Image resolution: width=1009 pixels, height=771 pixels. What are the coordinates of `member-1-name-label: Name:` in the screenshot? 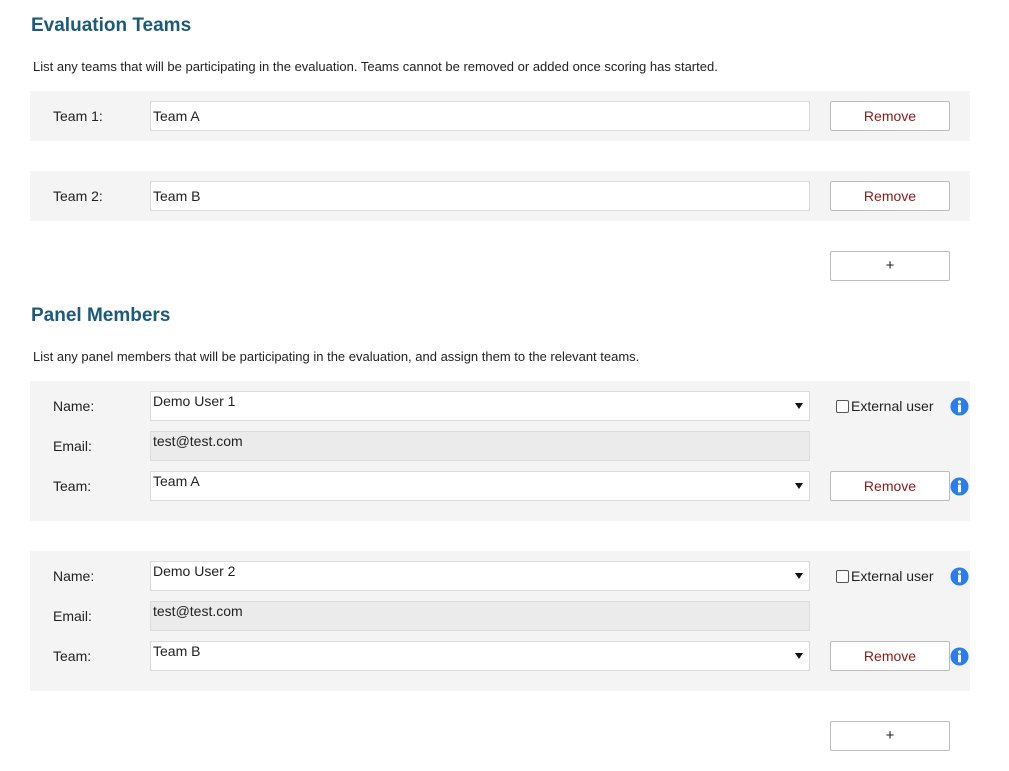 It's located at (74, 406).